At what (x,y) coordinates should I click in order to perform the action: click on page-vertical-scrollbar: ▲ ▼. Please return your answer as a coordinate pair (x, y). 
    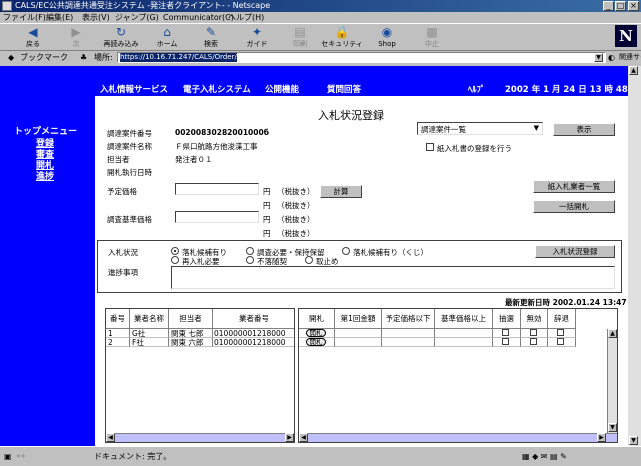
    Looking at the image, I should click on (634, 256).